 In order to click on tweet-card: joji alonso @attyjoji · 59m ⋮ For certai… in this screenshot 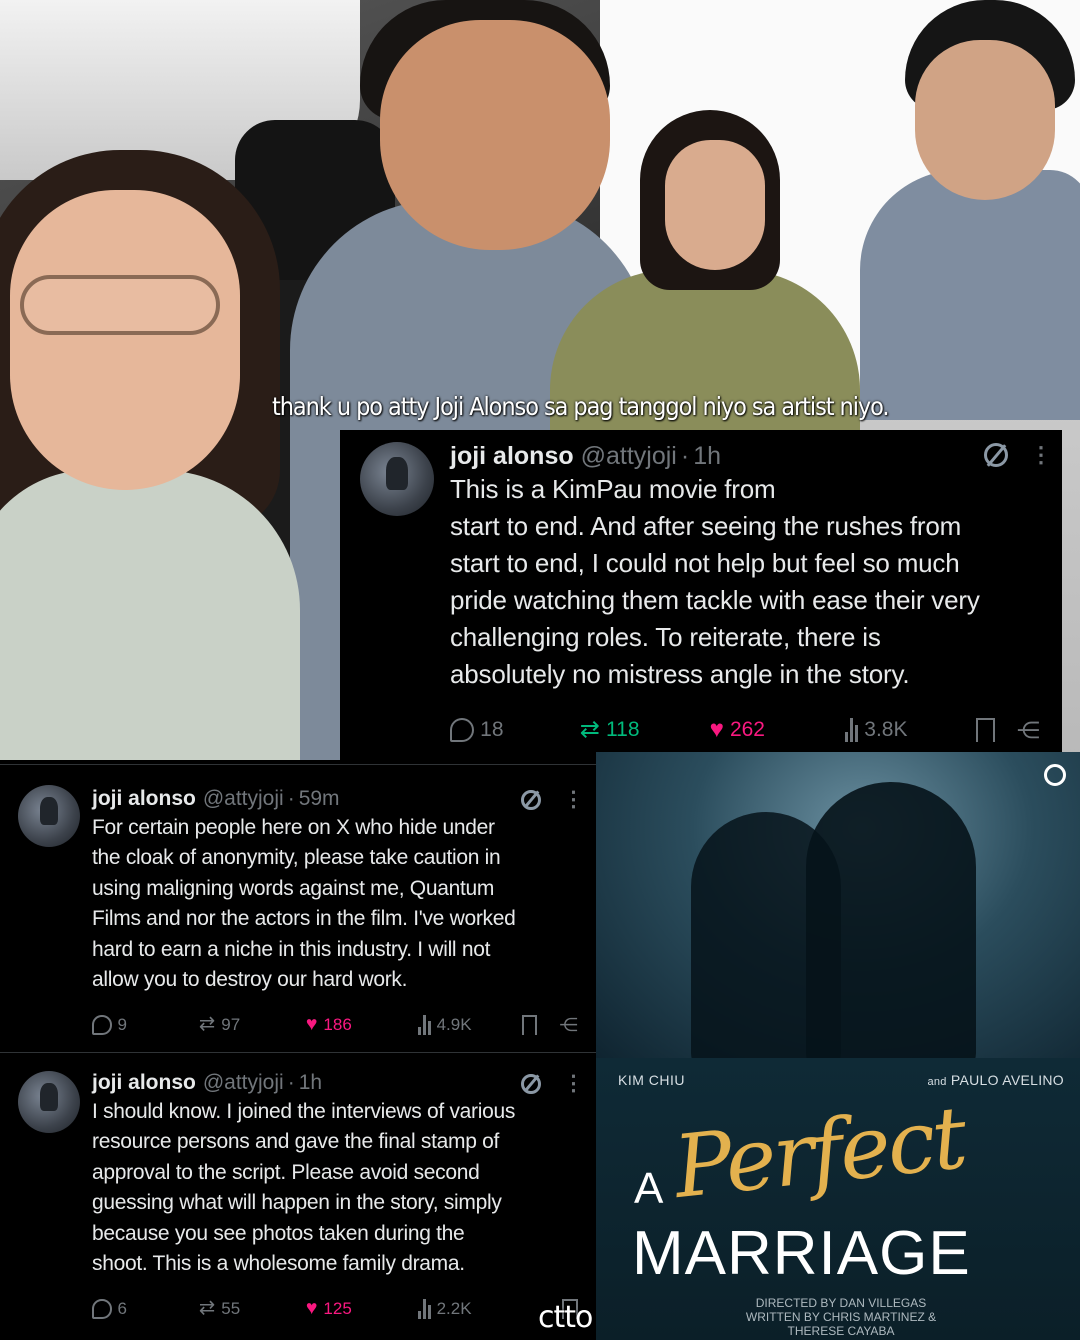, I will do `click(298, 908)`.